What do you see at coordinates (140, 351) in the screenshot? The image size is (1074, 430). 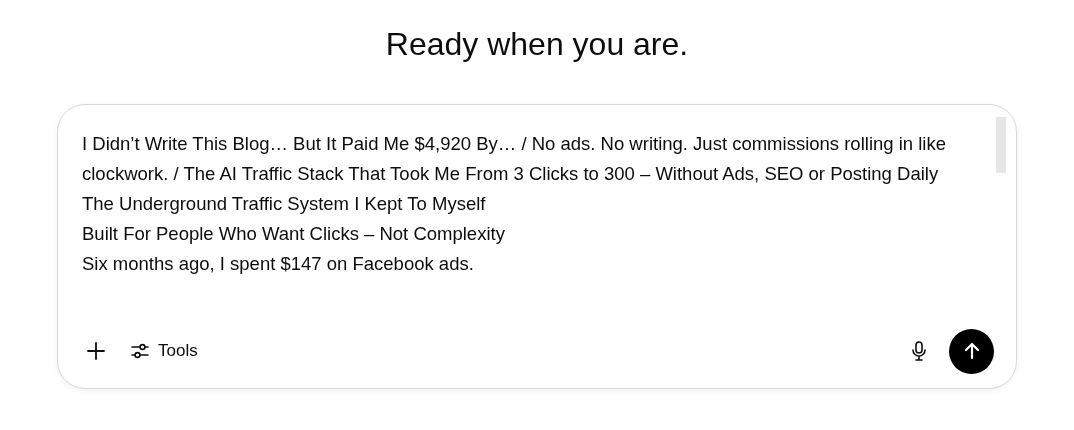 I see `sliders-icon` at bounding box center [140, 351].